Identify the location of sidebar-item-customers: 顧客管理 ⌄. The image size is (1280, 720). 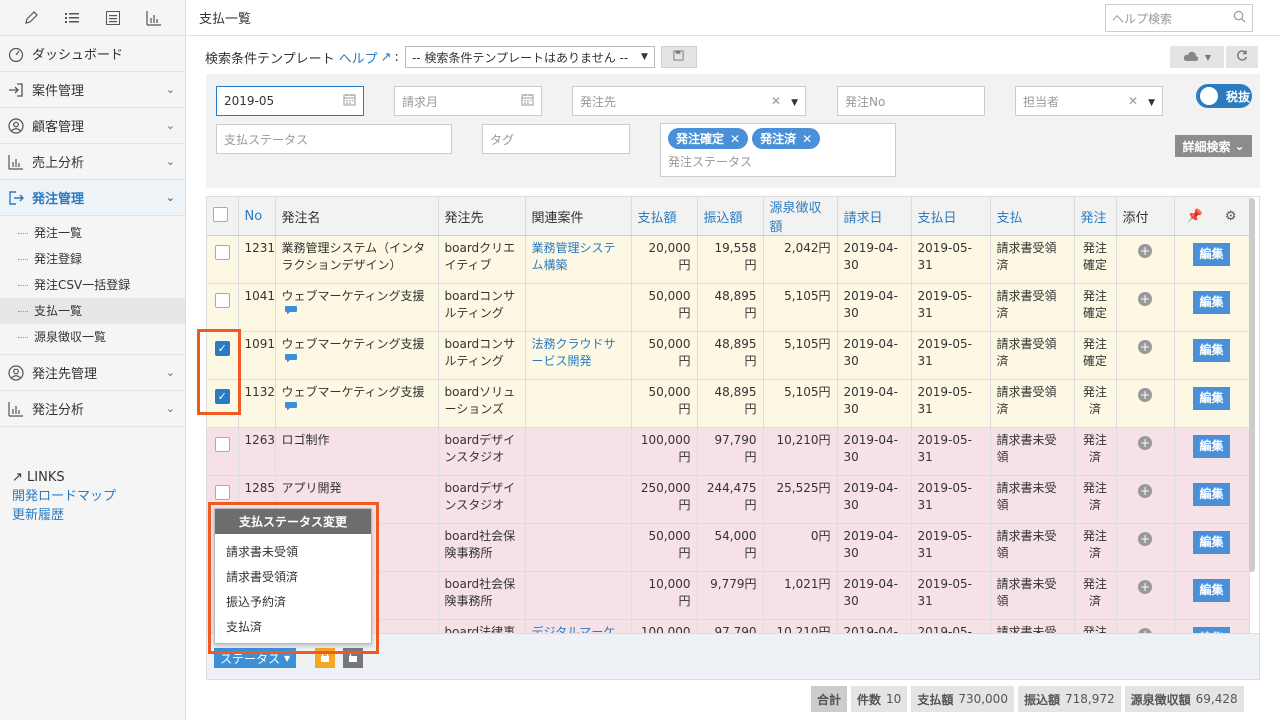
(92, 126).